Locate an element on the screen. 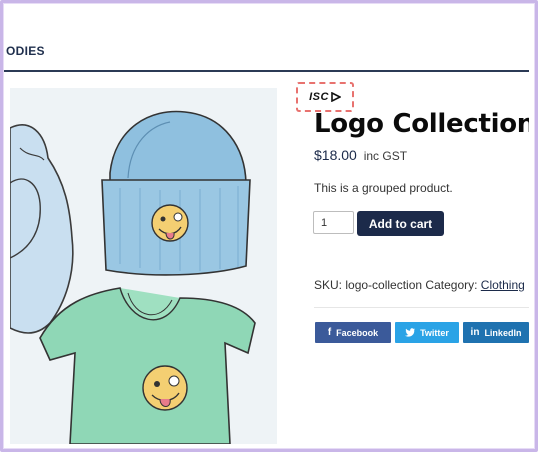  sku-value: logo-collection is located at coordinates (384, 285).